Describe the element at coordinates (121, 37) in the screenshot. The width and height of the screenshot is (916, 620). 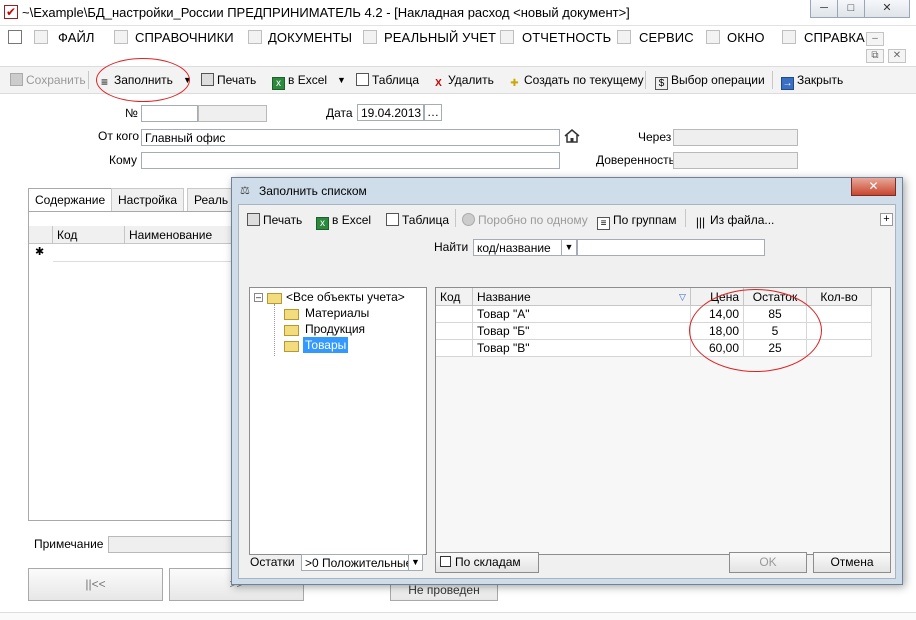
I see `directories-menu-icon` at that location.